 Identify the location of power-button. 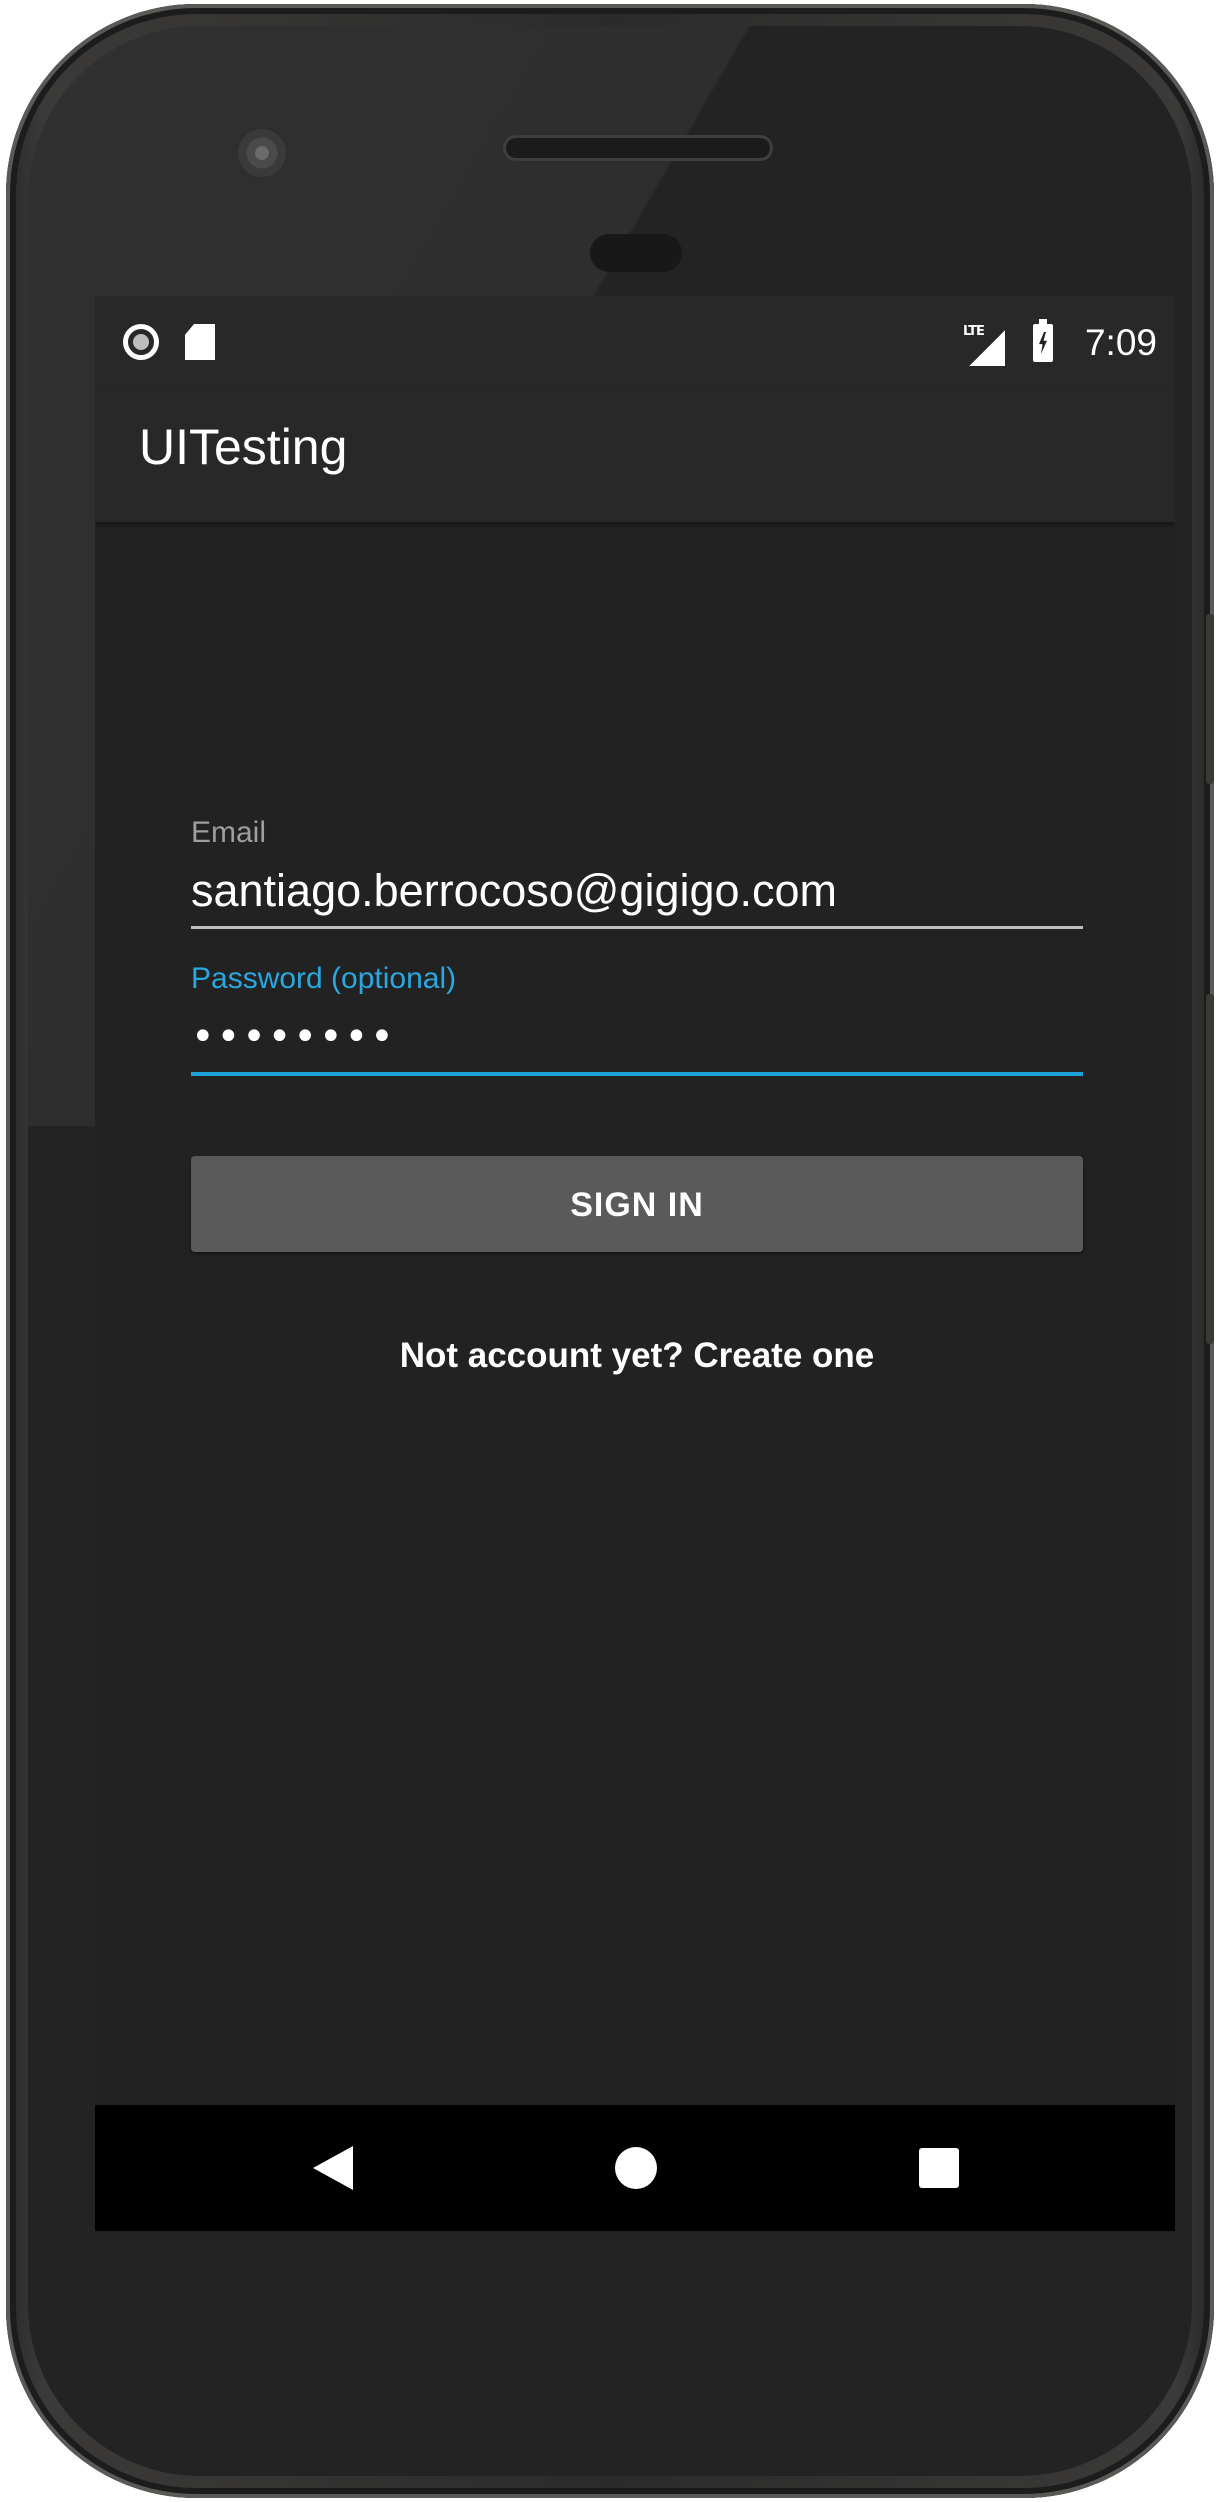
(1210, 699).